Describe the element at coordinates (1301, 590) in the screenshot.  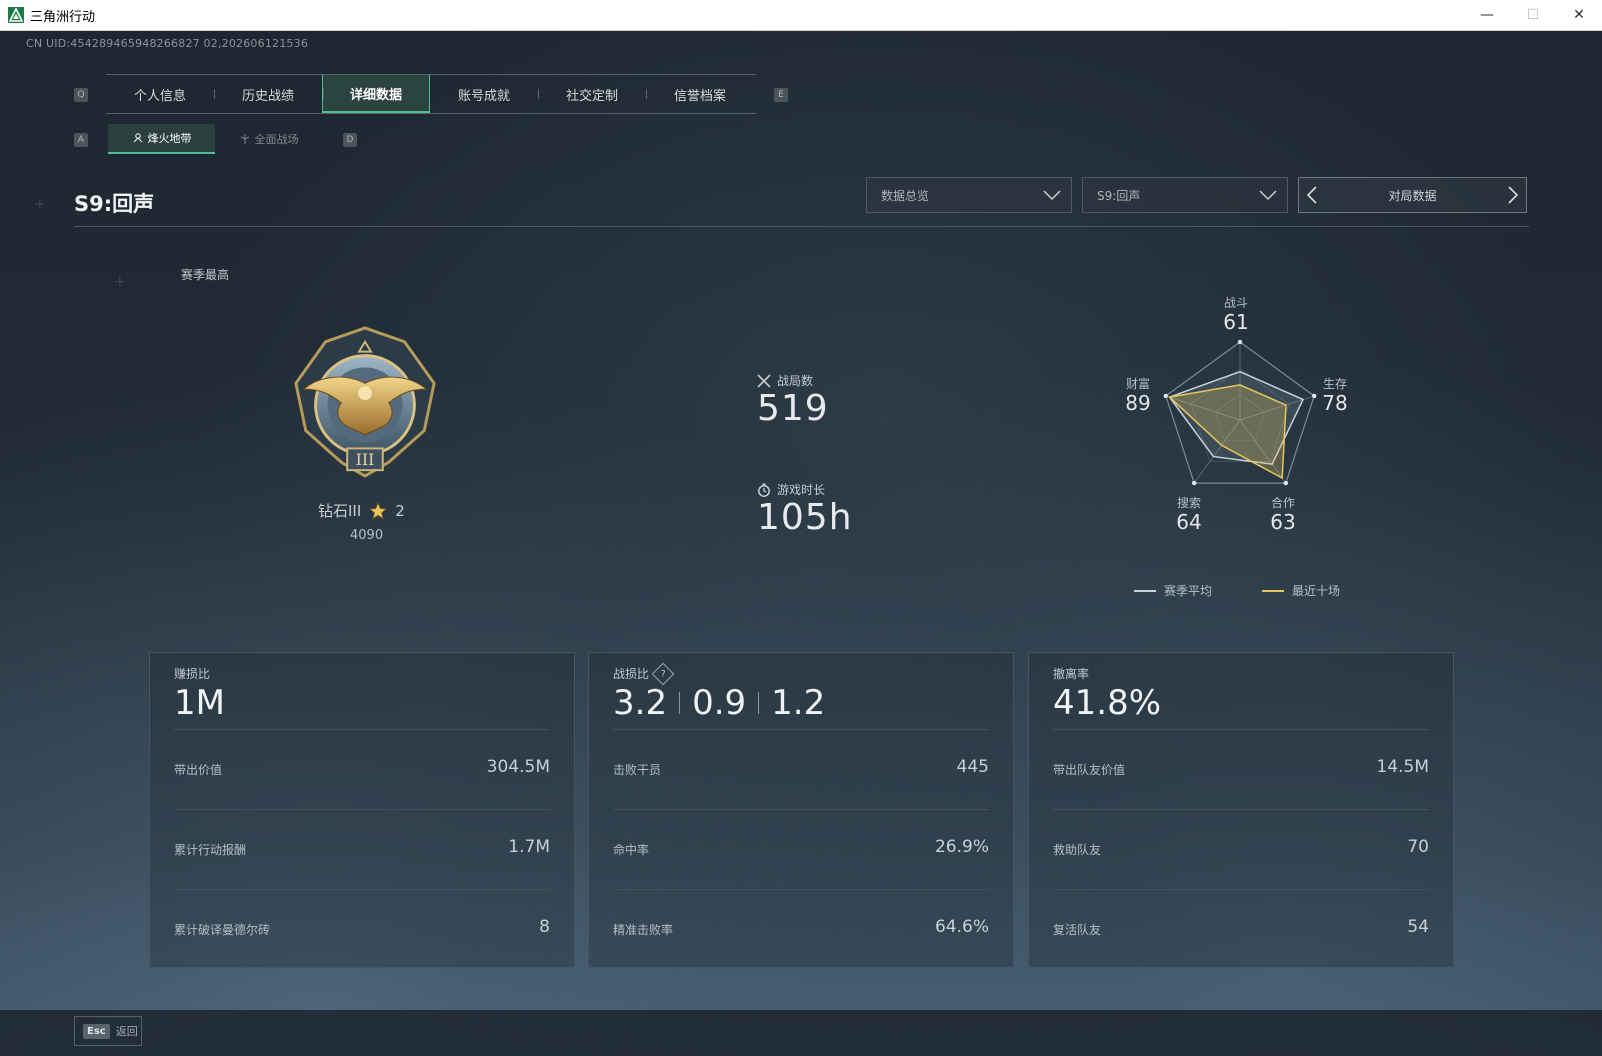
I see `legend-recent-ten: 最近十场` at that location.